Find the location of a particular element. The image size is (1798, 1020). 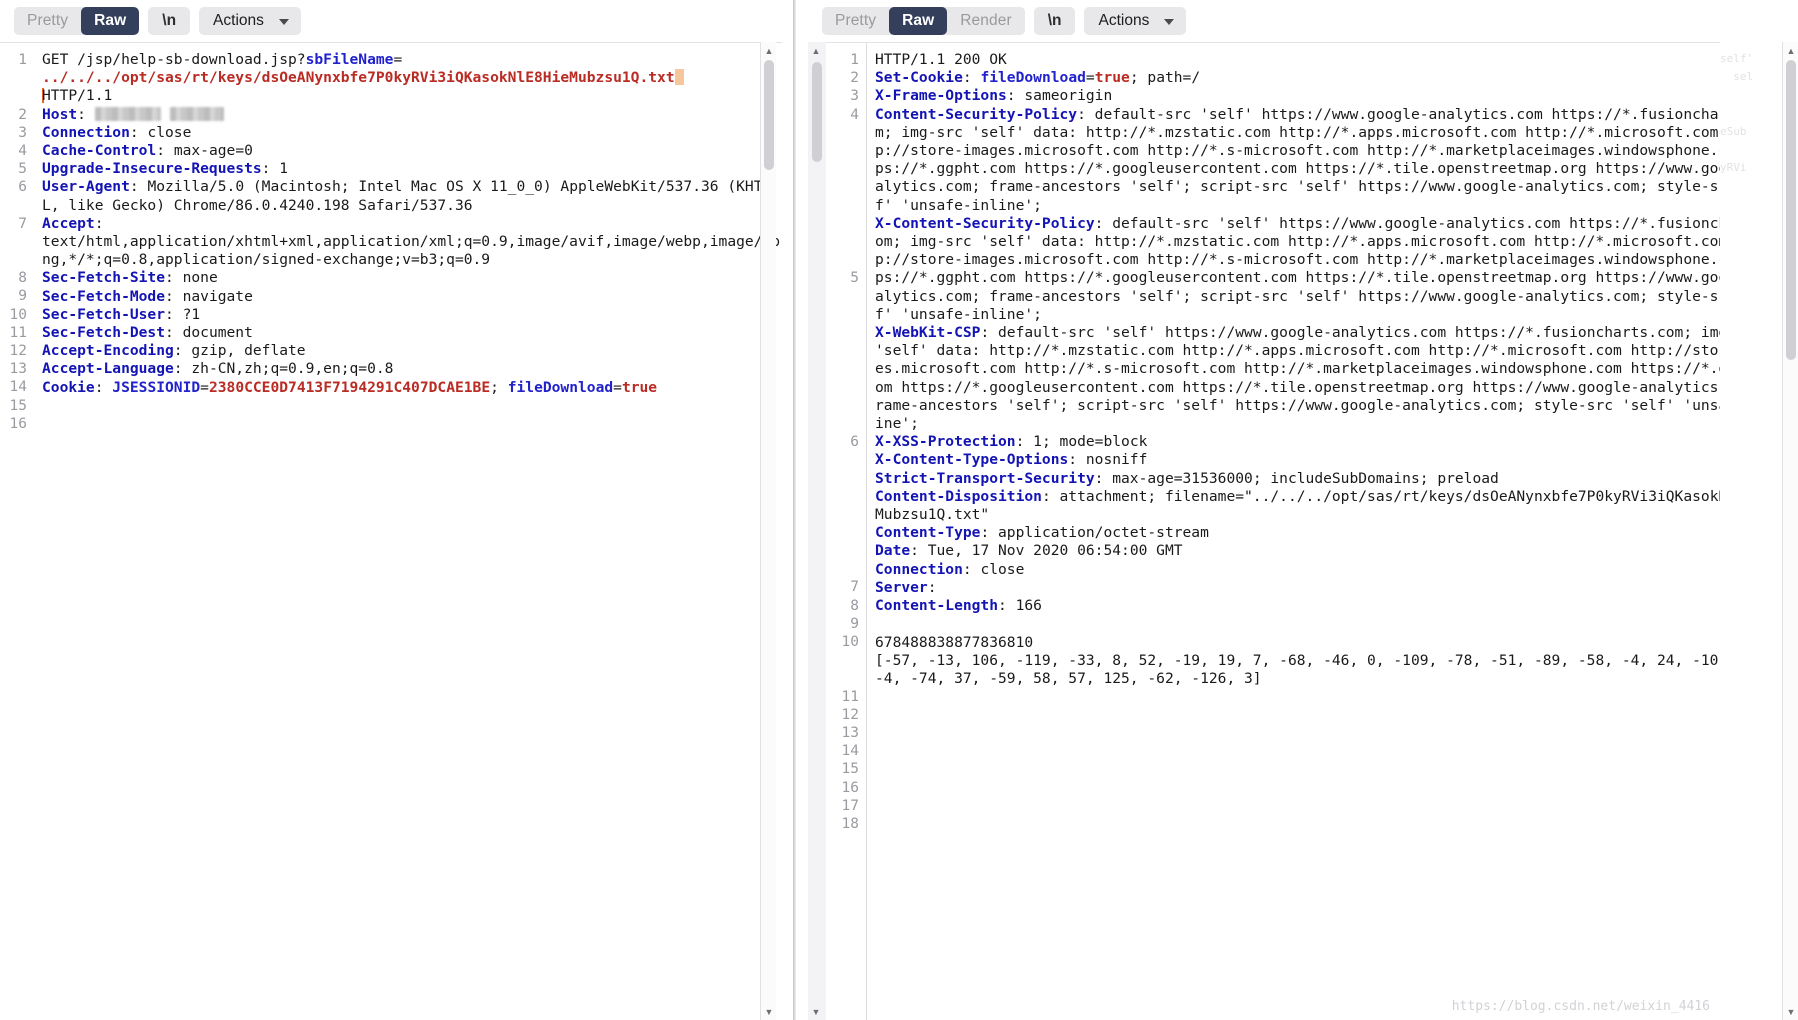

header-name: Host is located at coordinates (60, 114).